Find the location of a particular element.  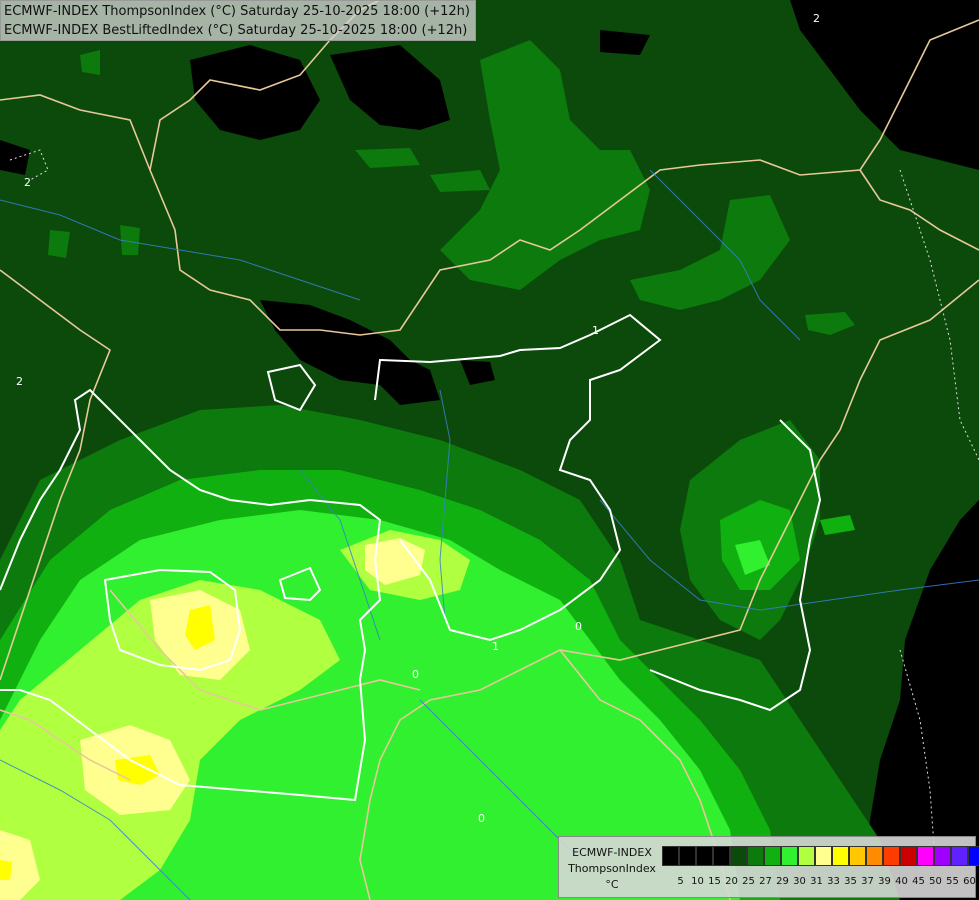

legend-tick-label: 50 is located at coordinates (935, 881).